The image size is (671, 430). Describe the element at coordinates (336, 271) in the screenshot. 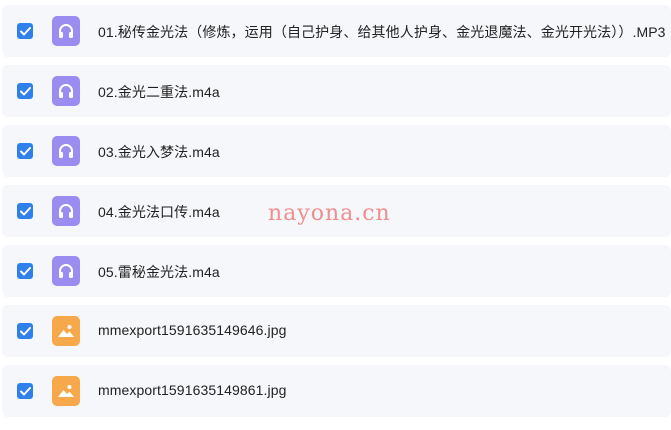

I see `file-row: 05.雷秘金光法.m4a` at that location.